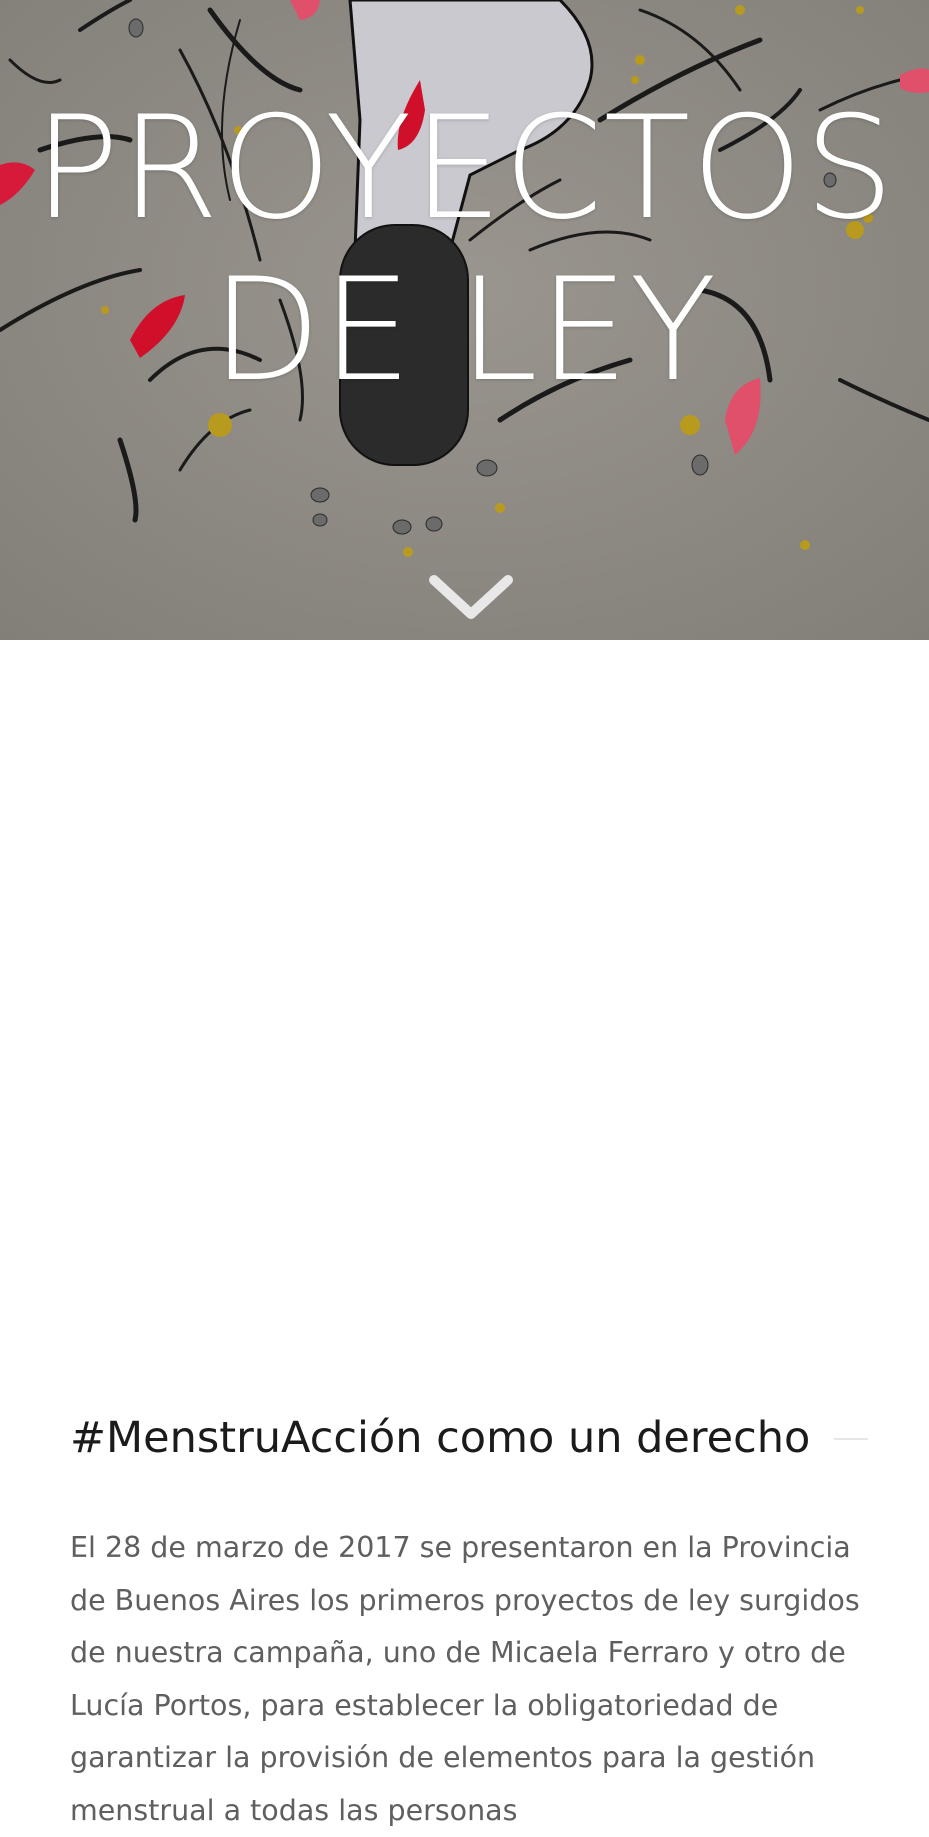  I want to click on chevron-down-icon, so click(471, 597).